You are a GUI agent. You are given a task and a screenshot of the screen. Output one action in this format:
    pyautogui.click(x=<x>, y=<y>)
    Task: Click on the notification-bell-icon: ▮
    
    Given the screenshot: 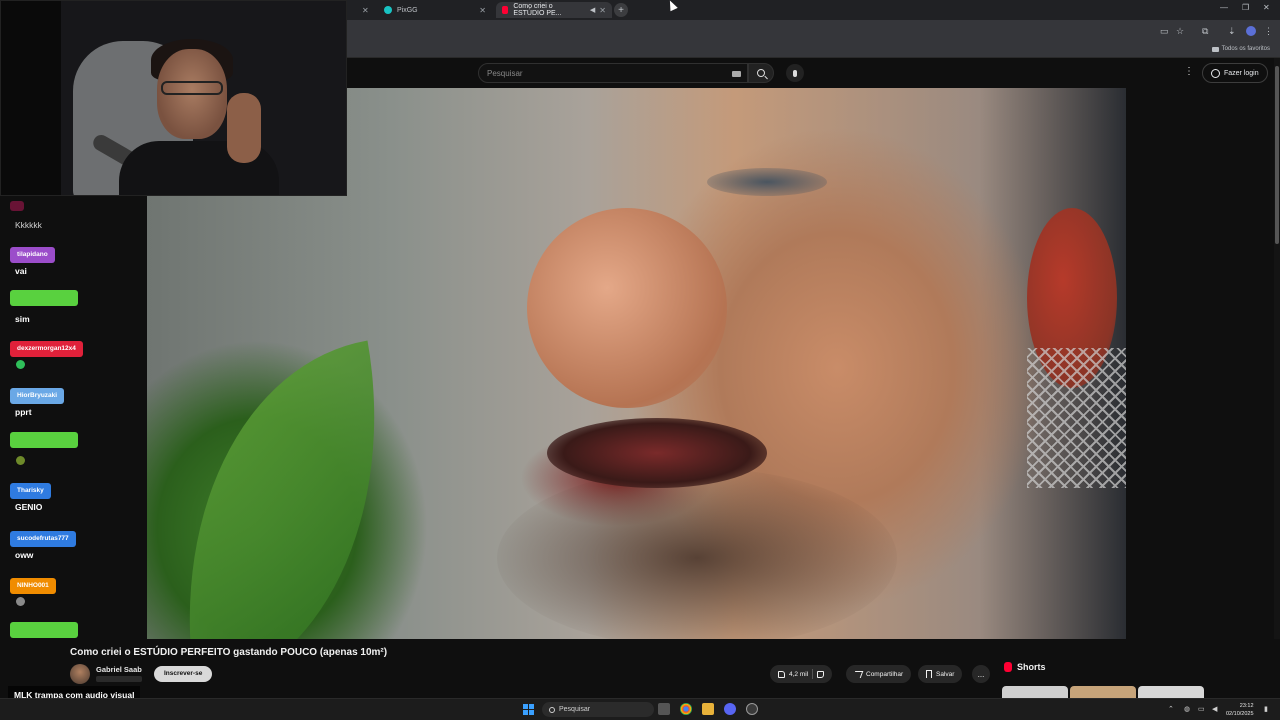 What is the action you would take?
    pyautogui.click(x=1266, y=709)
    